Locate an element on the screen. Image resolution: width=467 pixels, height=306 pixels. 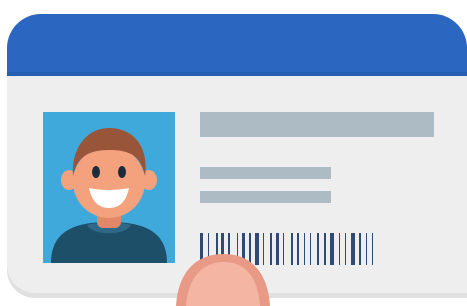
thumb-icon is located at coordinates (223, 280).